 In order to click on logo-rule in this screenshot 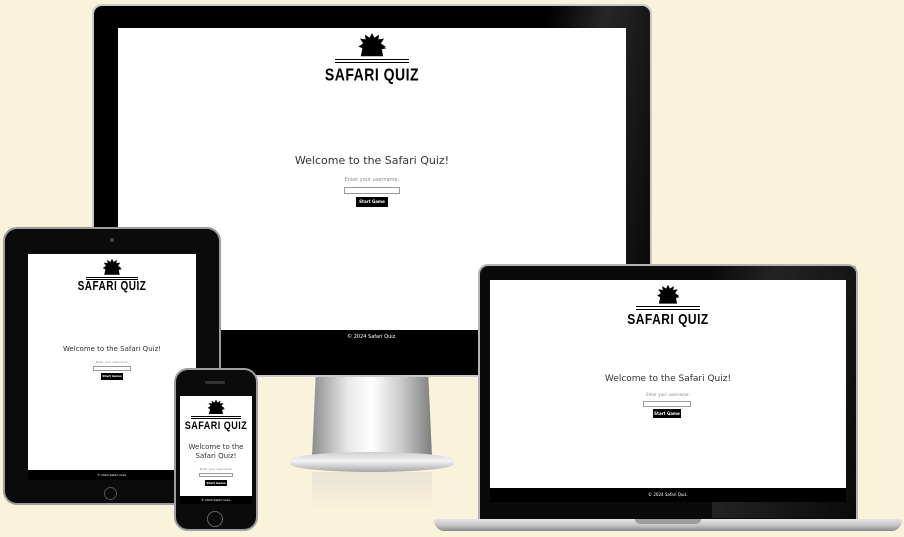, I will do `click(372, 61)`.